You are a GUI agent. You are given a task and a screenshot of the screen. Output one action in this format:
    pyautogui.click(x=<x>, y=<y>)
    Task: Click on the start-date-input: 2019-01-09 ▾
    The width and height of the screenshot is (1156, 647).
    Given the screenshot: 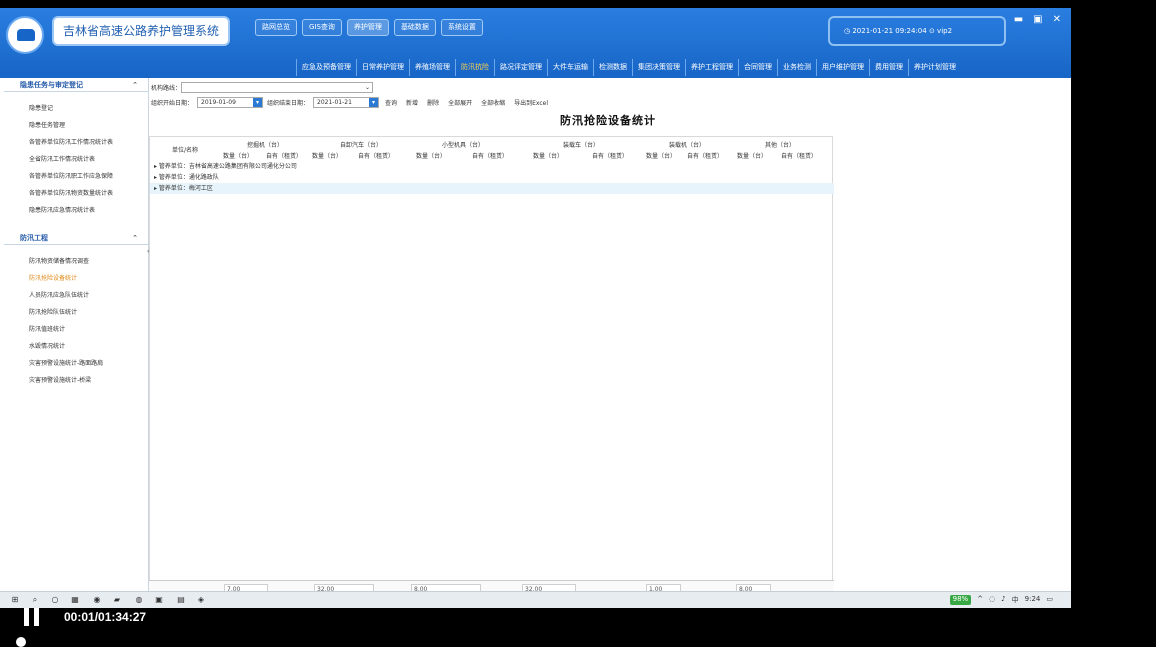 What is the action you would take?
    pyautogui.click(x=230, y=102)
    